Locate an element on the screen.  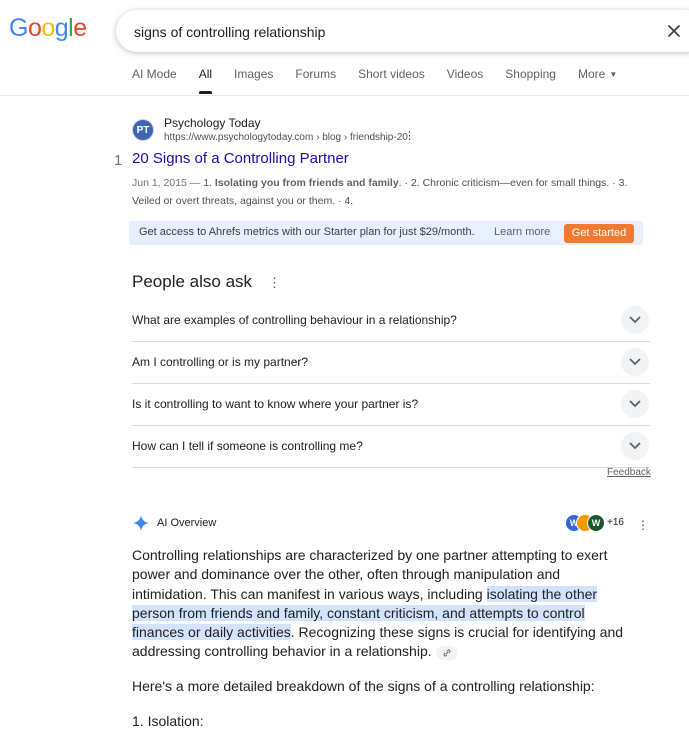
paa-question: Am I controlling or is my partner? is located at coordinates (391, 363).